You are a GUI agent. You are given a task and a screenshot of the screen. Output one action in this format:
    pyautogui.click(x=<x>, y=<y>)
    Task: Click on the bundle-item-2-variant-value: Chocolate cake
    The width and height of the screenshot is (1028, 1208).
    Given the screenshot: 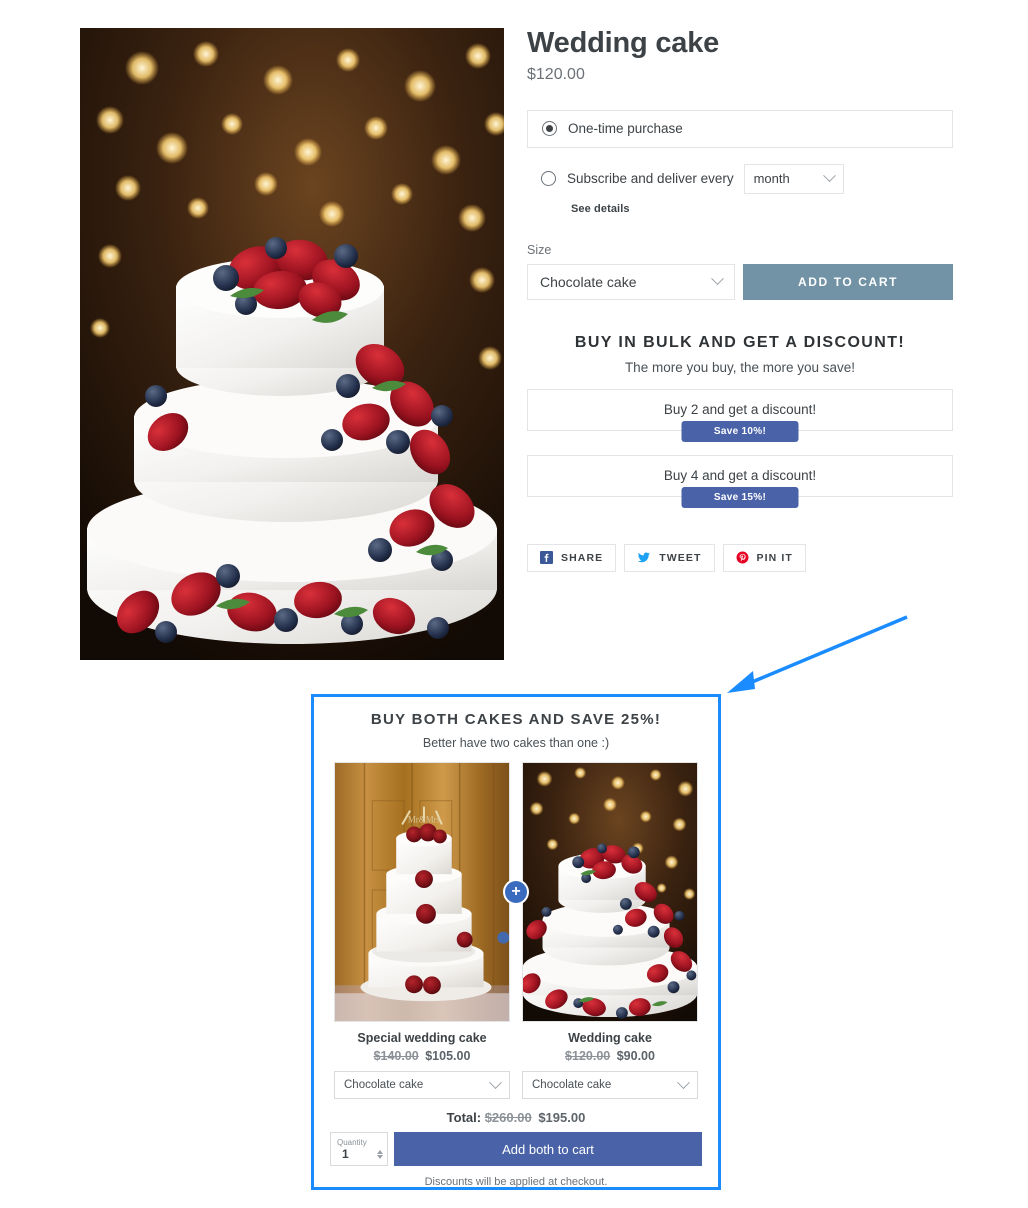 What is the action you would take?
    pyautogui.click(x=572, y=1085)
    